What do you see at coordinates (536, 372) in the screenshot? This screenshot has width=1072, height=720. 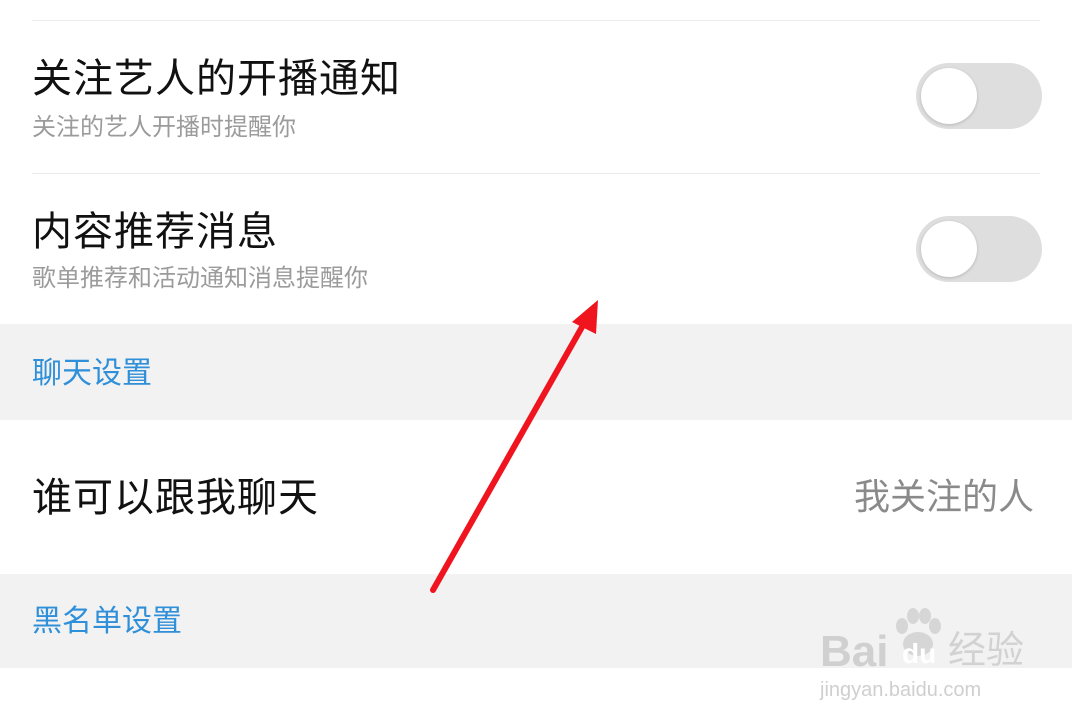 I see `chat-section-header: 聊天设置` at bounding box center [536, 372].